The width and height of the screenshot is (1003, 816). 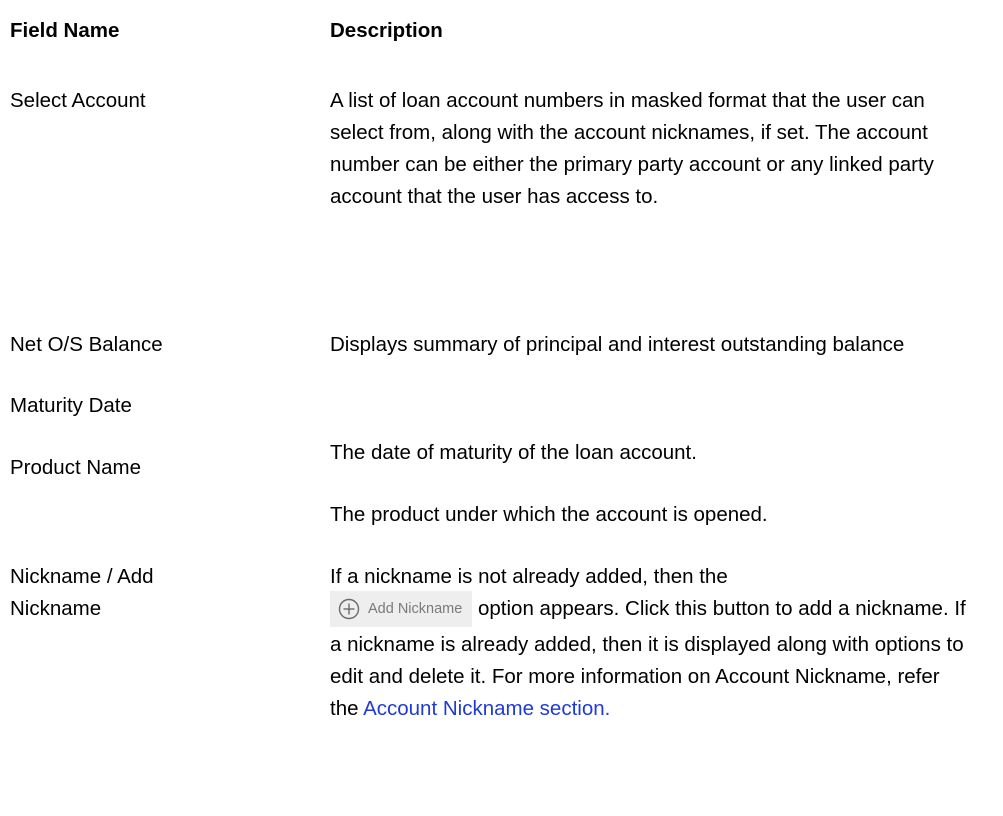 I want to click on field-name-select-account: Select Account, so click(x=78, y=100).